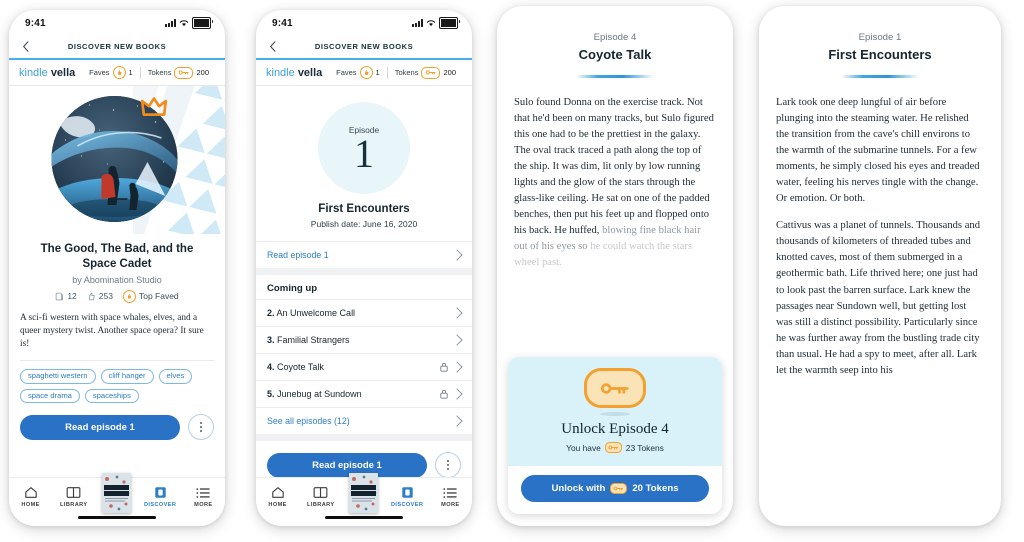  I want to click on episode-row-label: 4. Coyote Talk, so click(295, 367).